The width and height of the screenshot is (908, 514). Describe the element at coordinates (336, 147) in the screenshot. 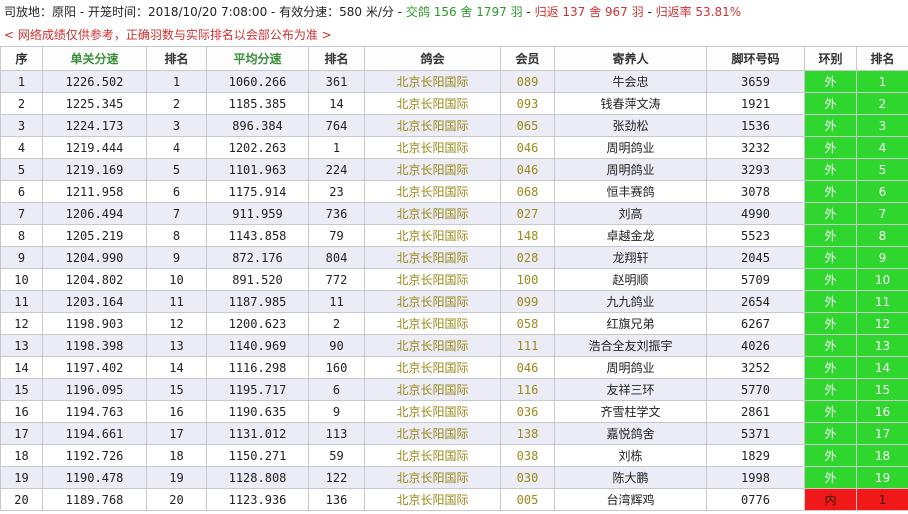

I see `cell-avg-rank: 1` at that location.